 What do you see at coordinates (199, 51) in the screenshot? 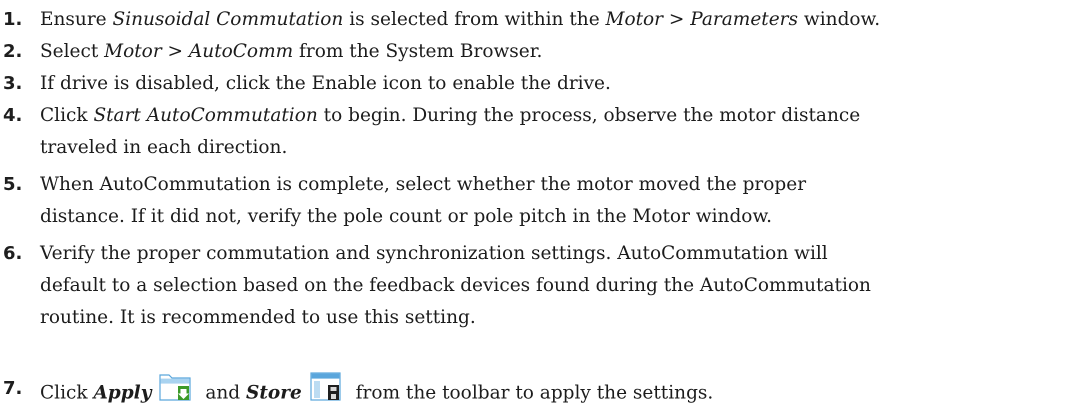
I see `ui-term: Motor > AutoComm` at bounding box center [199, 51].